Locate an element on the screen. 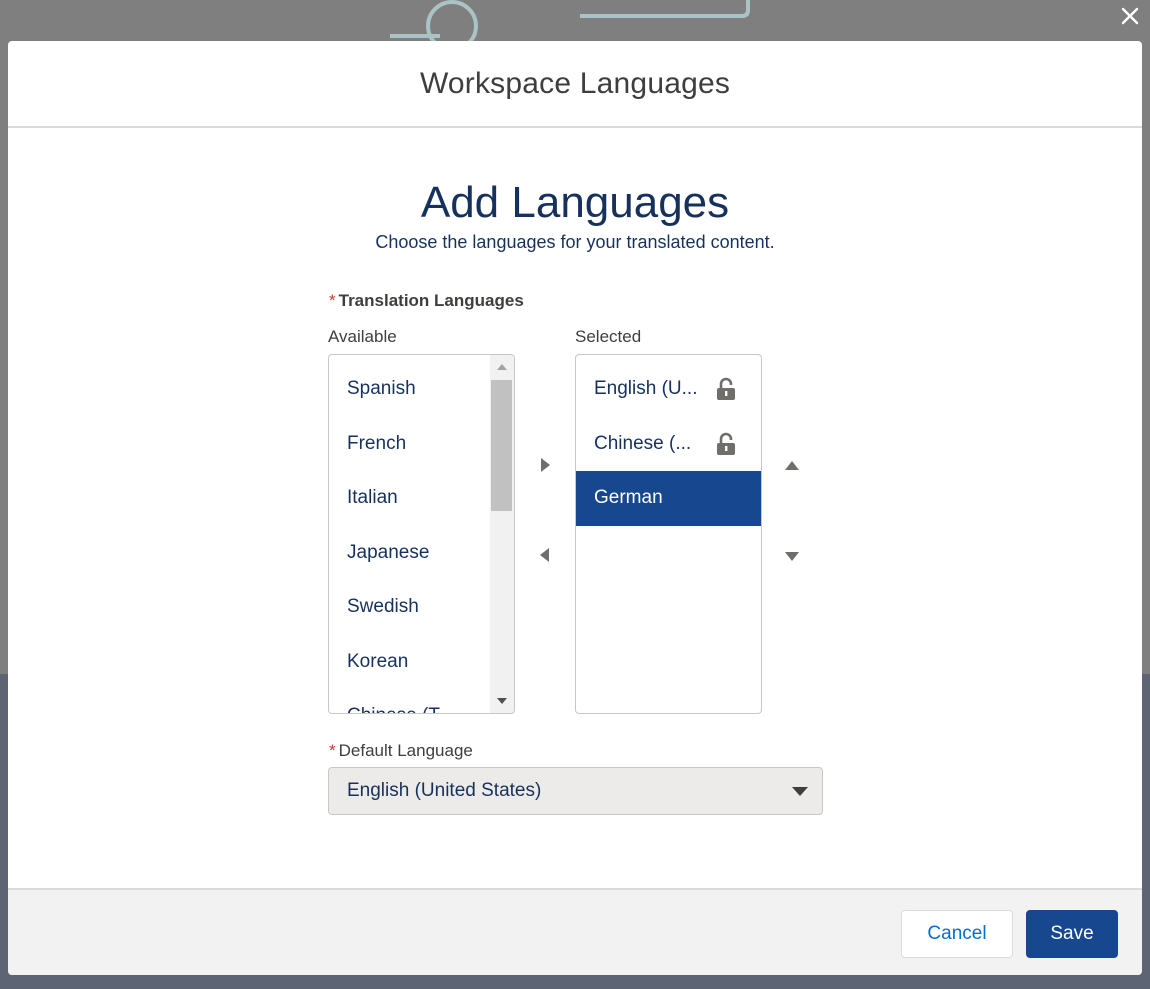 This screenshot has height=989, width=1150. selected-option-german: German is located at coordinates (668, 498).